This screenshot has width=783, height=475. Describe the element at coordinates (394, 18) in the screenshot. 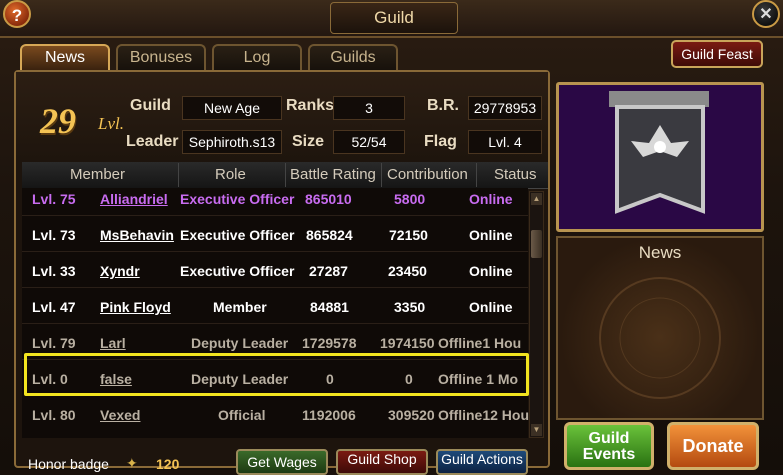

I see `window-title: Guild` at that location.